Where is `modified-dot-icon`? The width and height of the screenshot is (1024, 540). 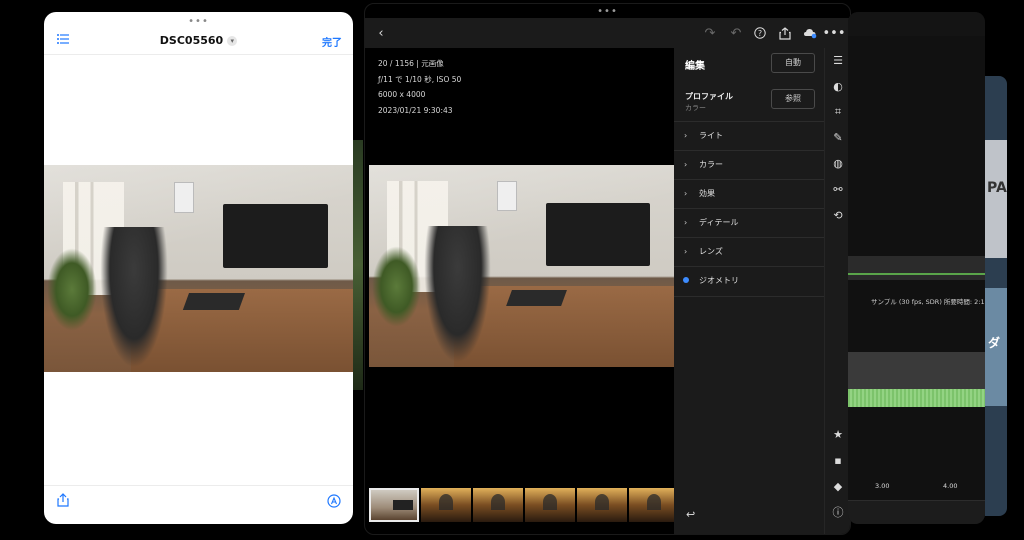 modified-dot-icon is located at coordinates (686, 280).